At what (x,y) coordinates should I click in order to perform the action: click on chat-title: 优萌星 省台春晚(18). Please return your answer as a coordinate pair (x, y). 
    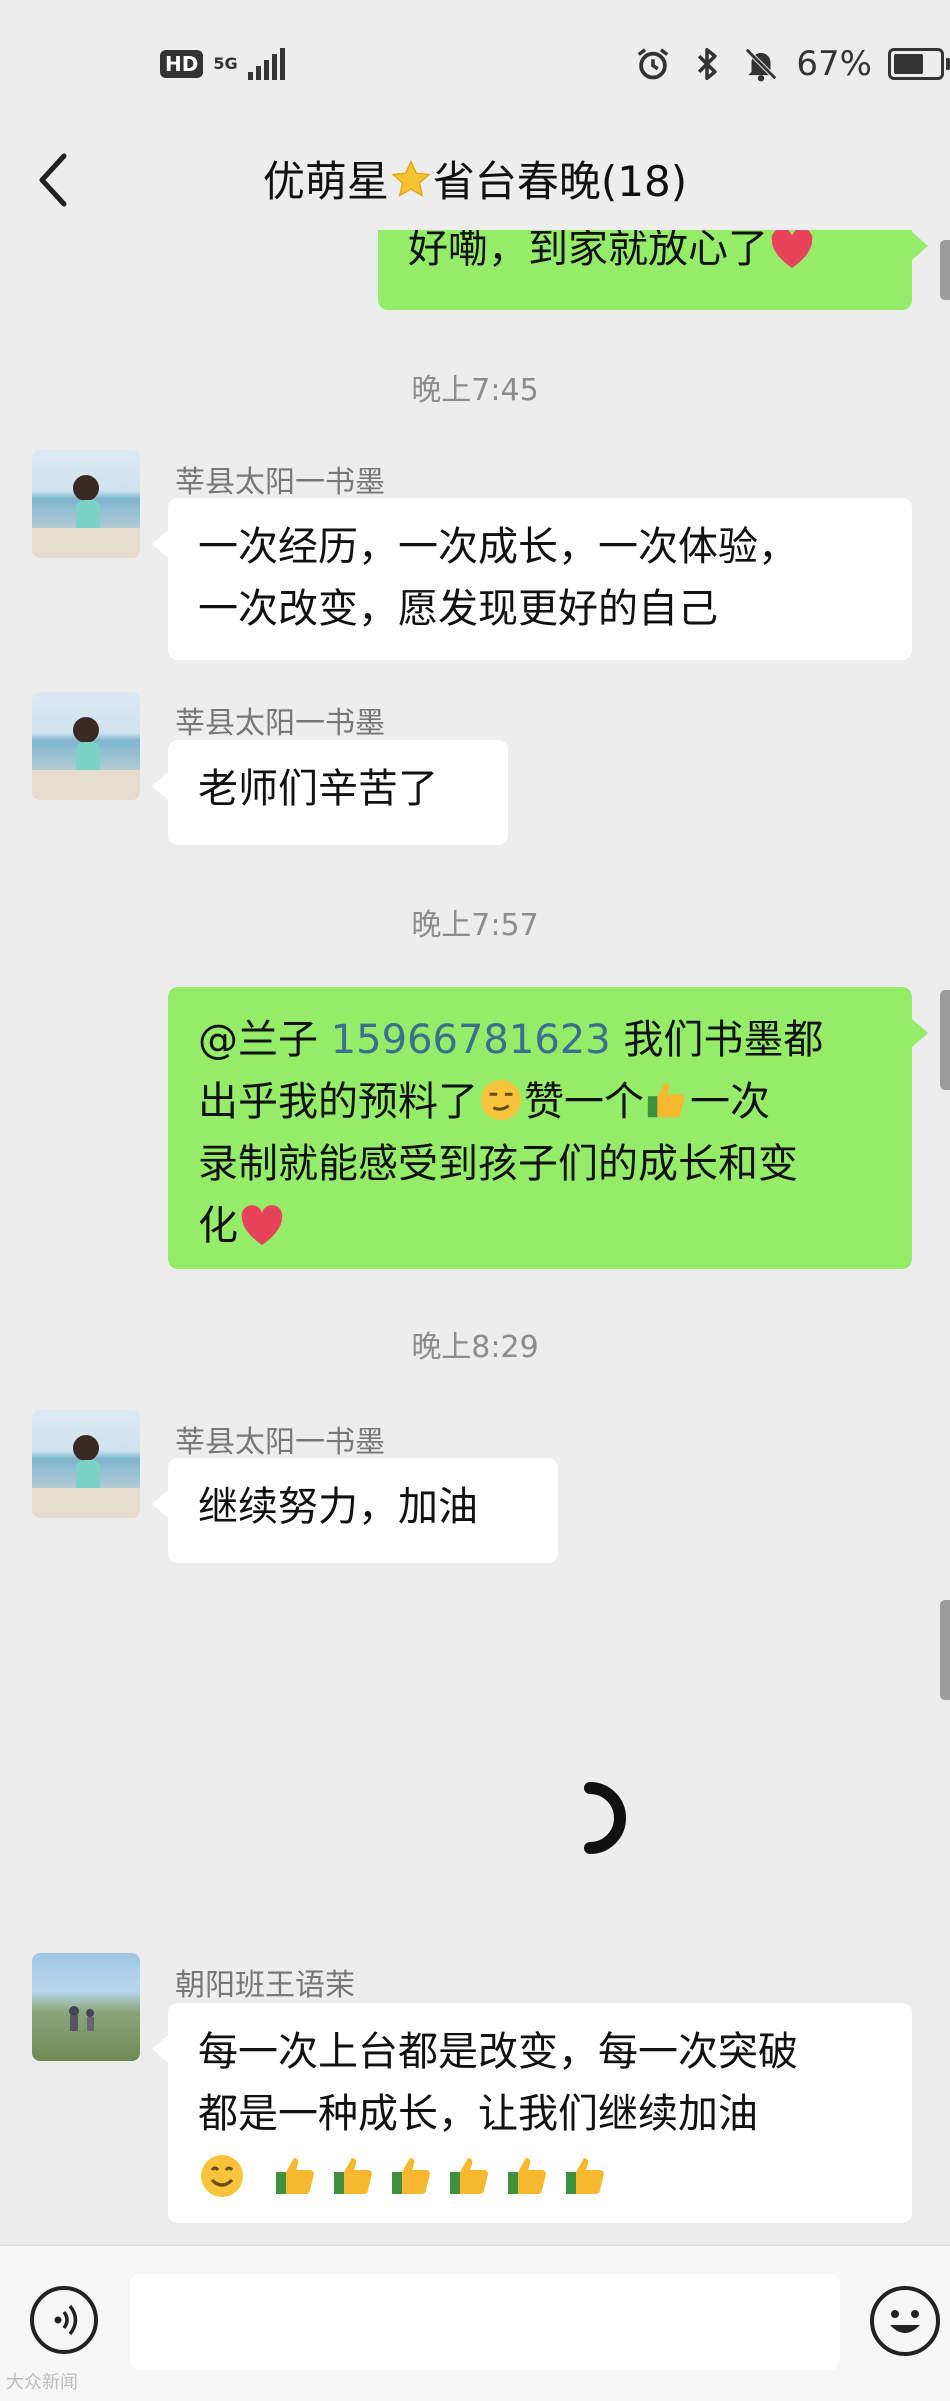
    Looking at the image, I should click on (475, 178).